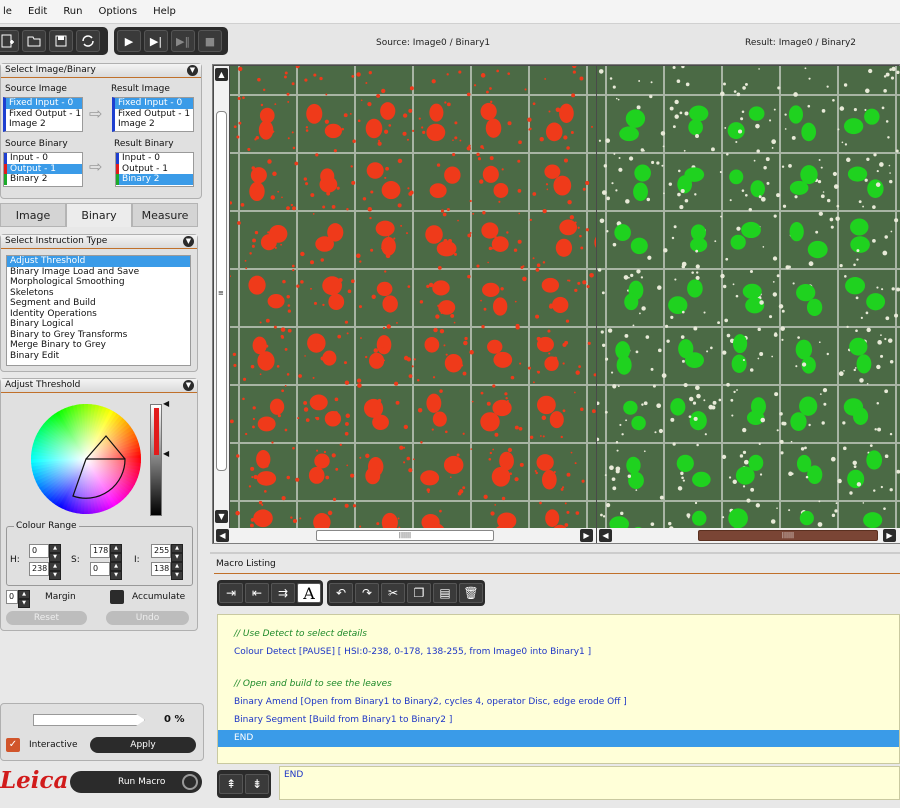  What do you see at coordinates (45, 553) in the screenshot?
I see `h-min-spinner: 0 ▲ ▼` at bounding box center [45, 553].